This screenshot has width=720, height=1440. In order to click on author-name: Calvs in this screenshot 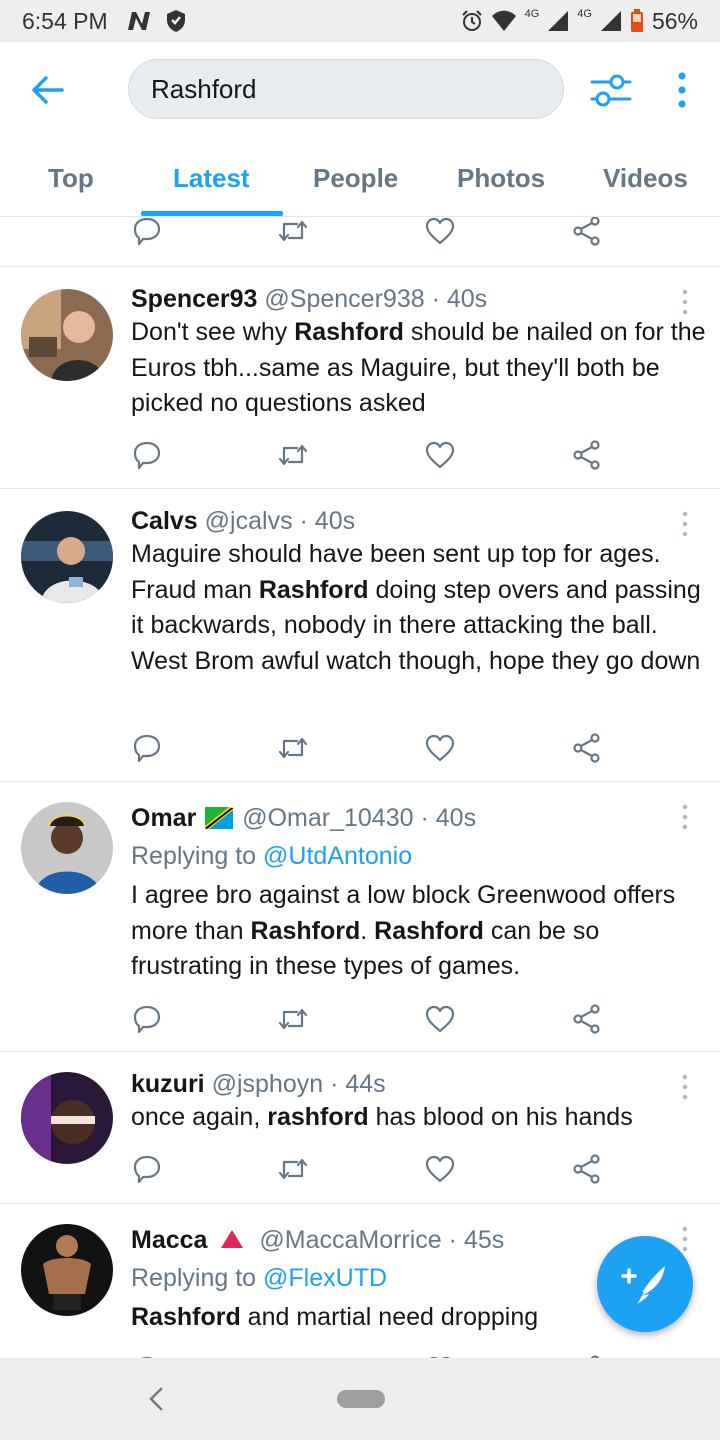, I will do `click(164, 521)`.